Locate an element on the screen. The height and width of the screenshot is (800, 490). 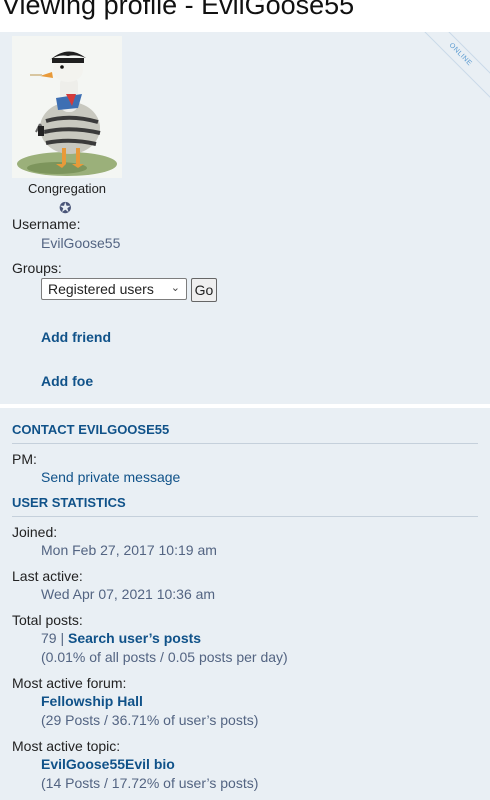
rank-star-icon: ✪ is located at coordinates (65, 208).